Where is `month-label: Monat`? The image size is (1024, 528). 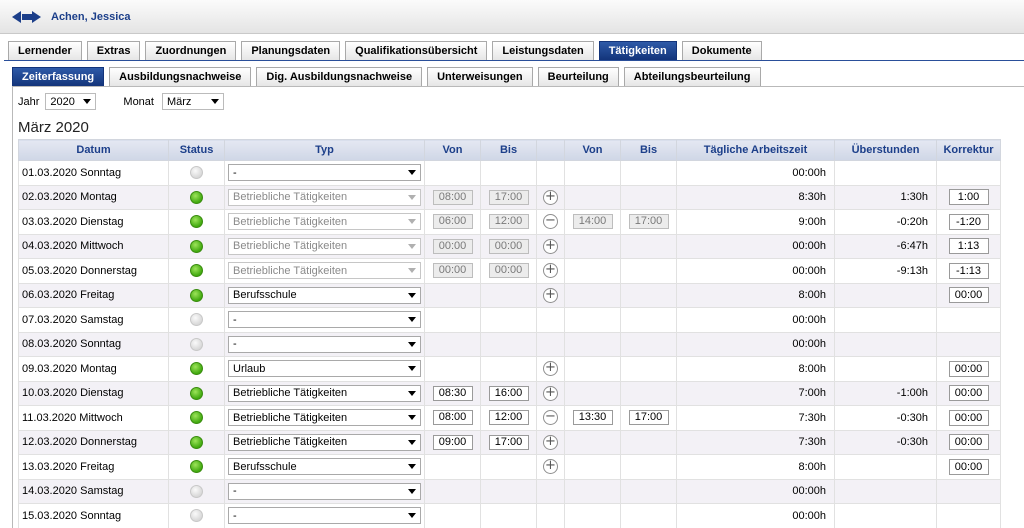 month-label: Monat is located at coordinates (138, 101).